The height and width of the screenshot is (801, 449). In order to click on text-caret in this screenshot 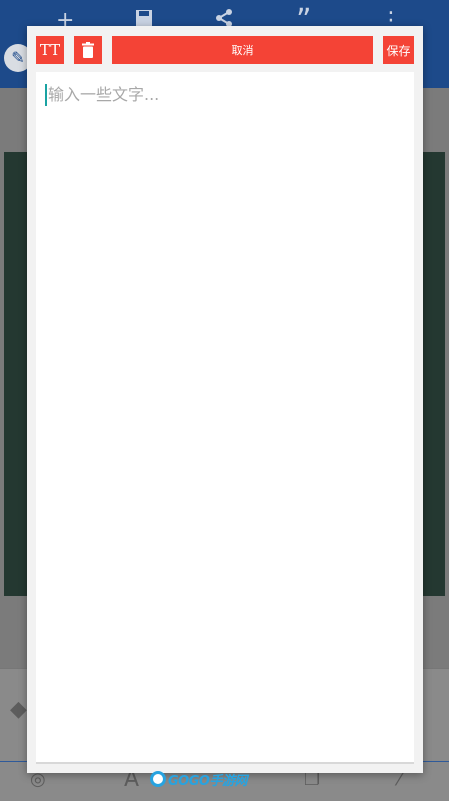, I will do `click(46, 95)`.